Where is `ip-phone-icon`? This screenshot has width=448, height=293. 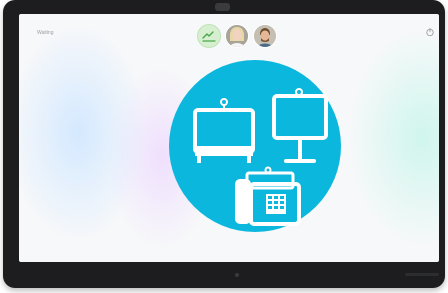 ip-phone-icon is located at coordinates (268, 196).